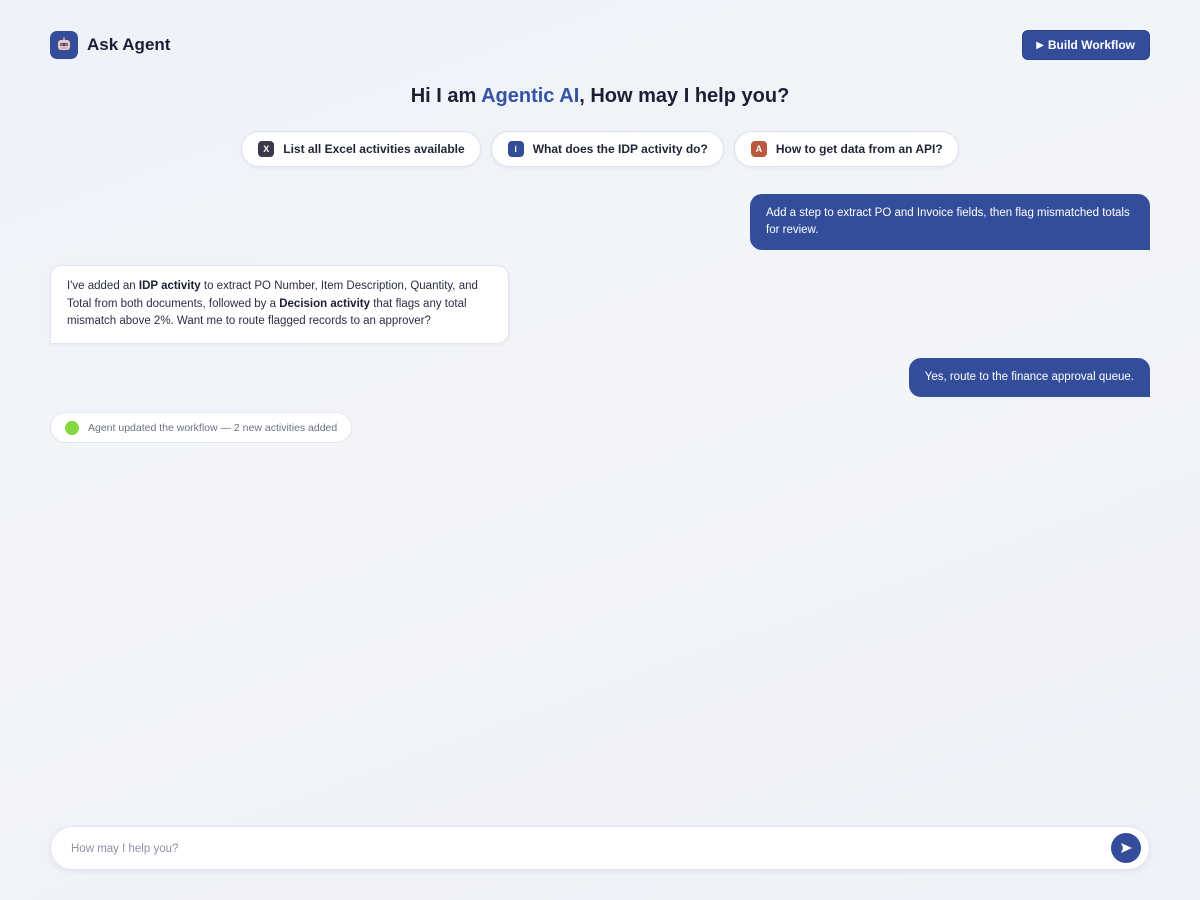 Image resolution: width=1200 pixels, height=900 pixels. Describe the element at coordinates (515, 149) in the screenshot. I see `info-icon: i` at that location.